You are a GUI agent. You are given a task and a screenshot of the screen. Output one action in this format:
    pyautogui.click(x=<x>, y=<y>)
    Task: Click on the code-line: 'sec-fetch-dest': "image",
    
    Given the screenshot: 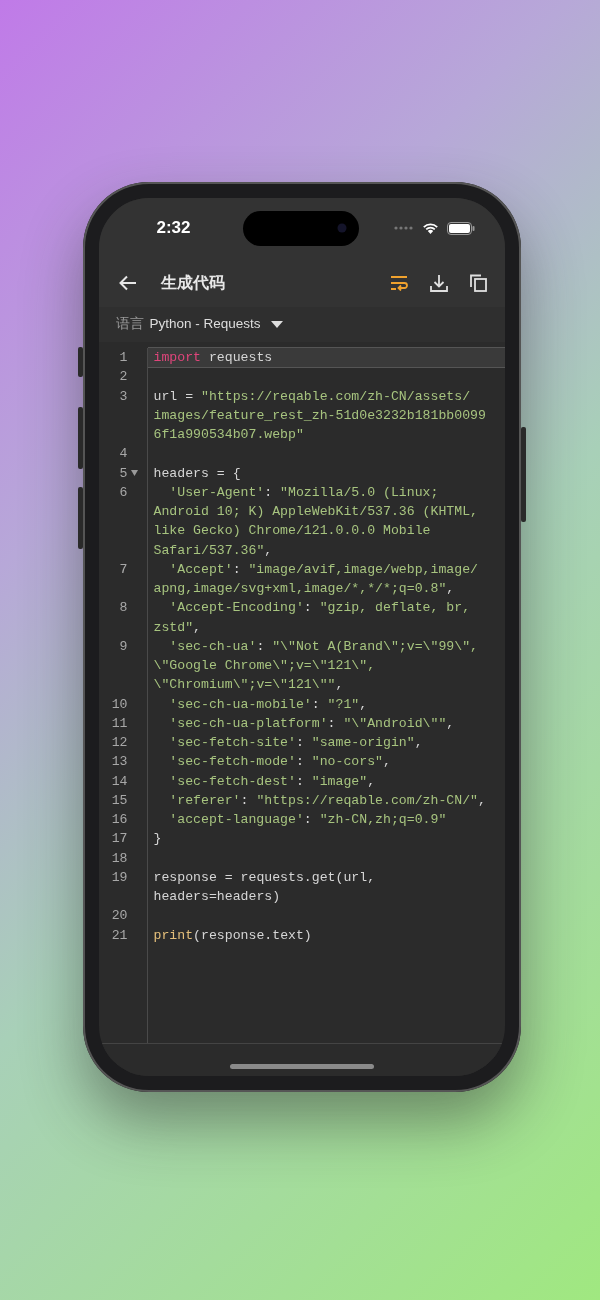 What is the action you would take?
    pyautogui.click(x=272, y=781)
    